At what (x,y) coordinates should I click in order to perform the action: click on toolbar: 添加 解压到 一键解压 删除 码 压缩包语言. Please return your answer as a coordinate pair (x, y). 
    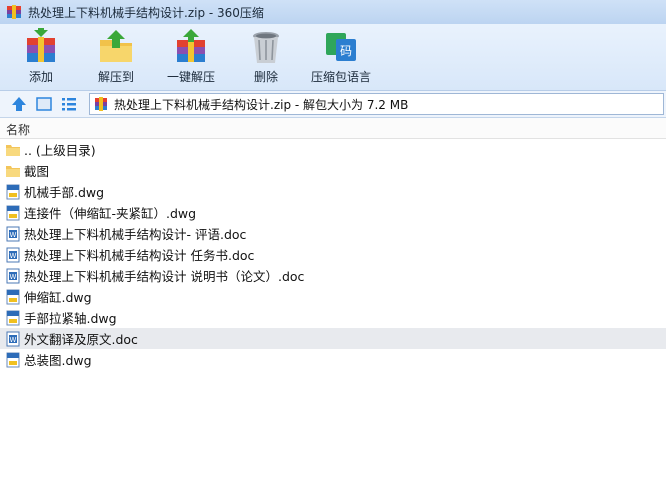
    Looking at the image, I should click on (333, 57).